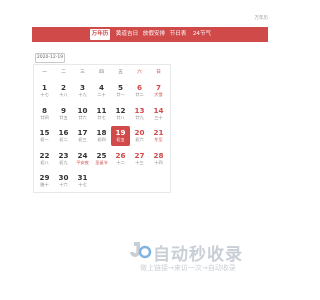 Image resolution: width=320 pixels, height=300 pixels. I want to click on day-number: 3, so click(82, 87).